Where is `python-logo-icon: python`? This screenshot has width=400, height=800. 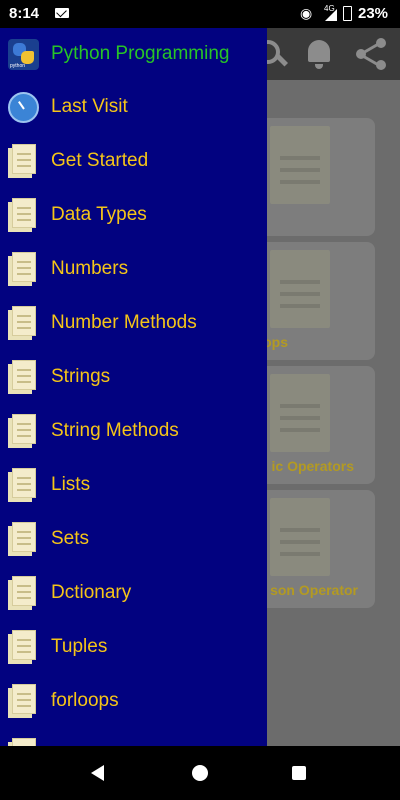 python-logo-icon: python is located at coordinates (23, 54).